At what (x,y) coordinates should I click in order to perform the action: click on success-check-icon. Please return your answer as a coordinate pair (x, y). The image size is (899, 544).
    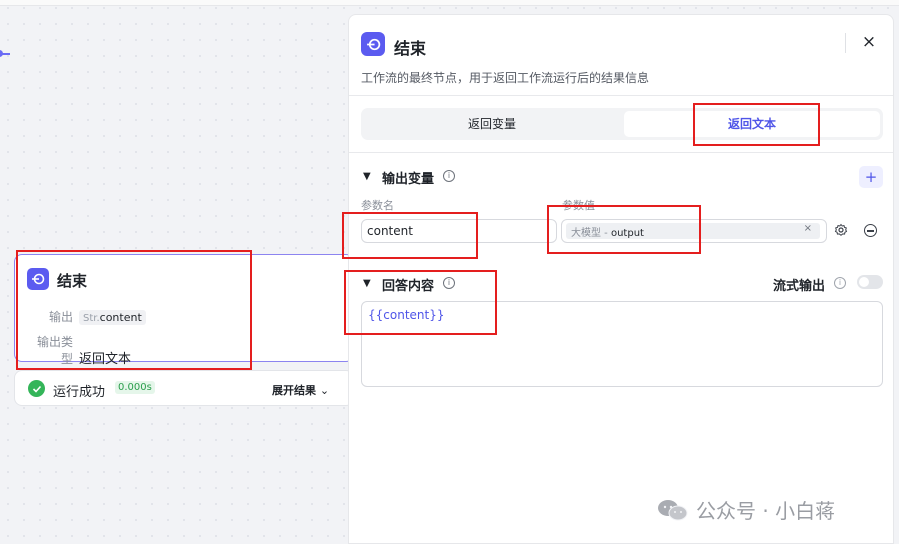
    Looking at the image, I should click on (36, 388).